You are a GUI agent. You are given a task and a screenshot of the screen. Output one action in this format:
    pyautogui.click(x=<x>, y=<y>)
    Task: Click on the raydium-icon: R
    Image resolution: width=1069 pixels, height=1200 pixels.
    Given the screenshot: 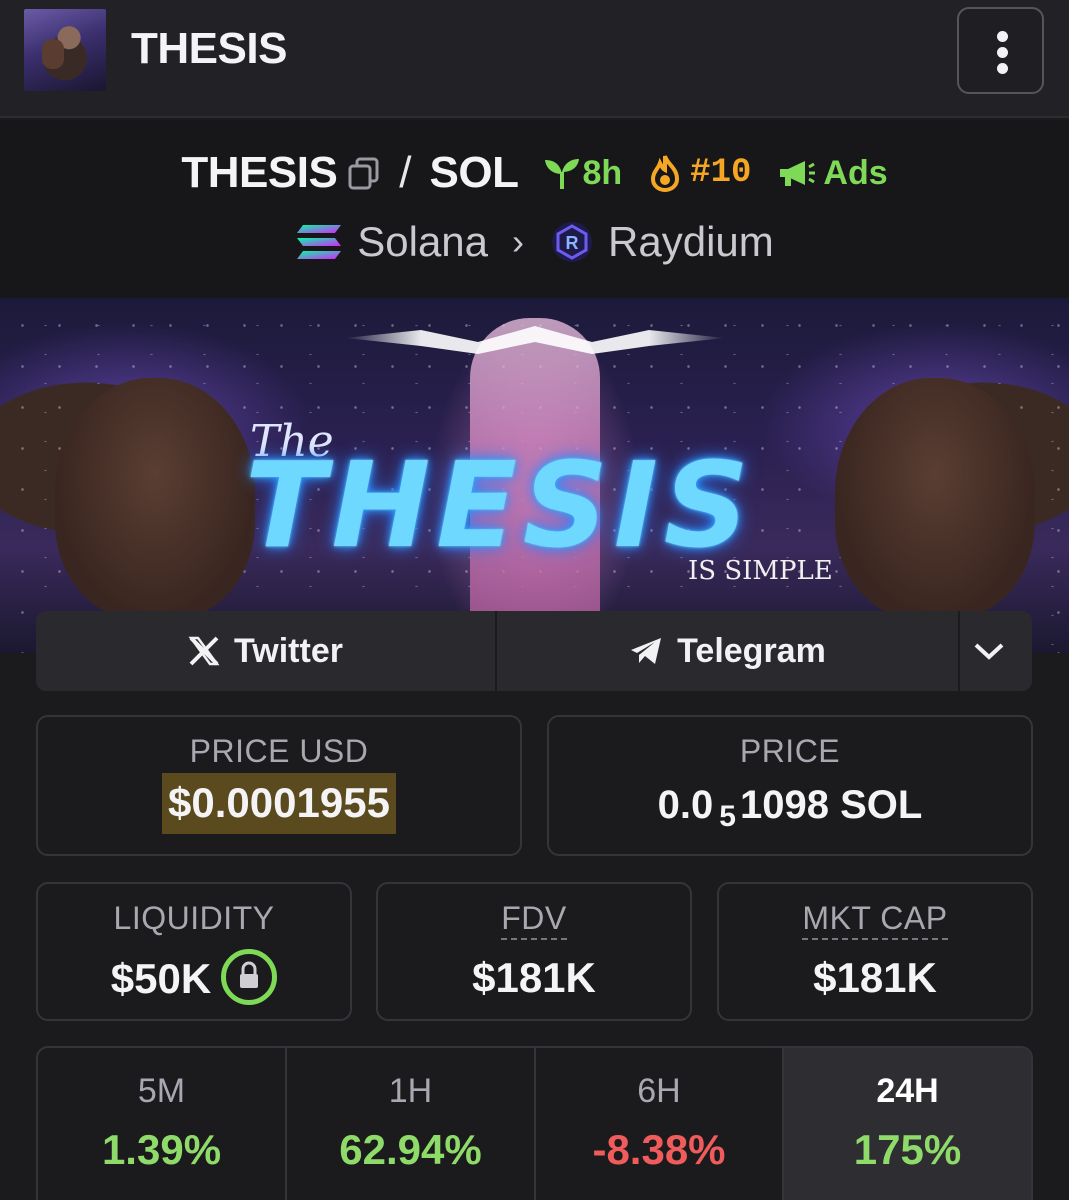 What is the action you would take?
    pyautogui.click(x=572, y=242)
    